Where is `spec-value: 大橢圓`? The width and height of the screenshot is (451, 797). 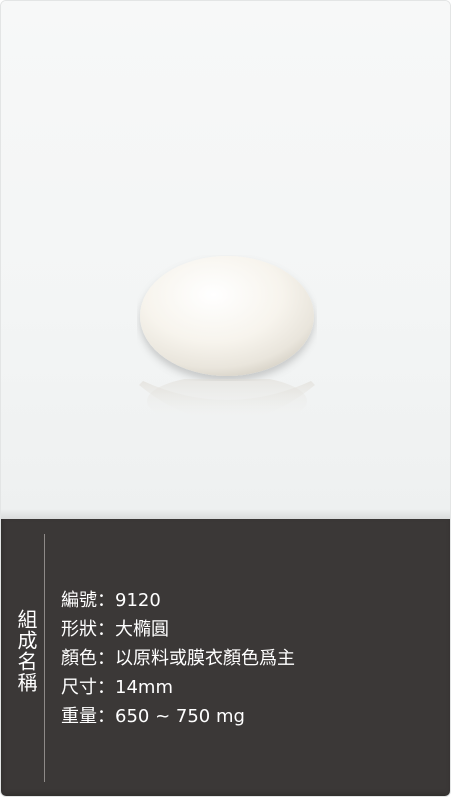 spec-value: 大橢圓 is located at coordinates (142, 629).